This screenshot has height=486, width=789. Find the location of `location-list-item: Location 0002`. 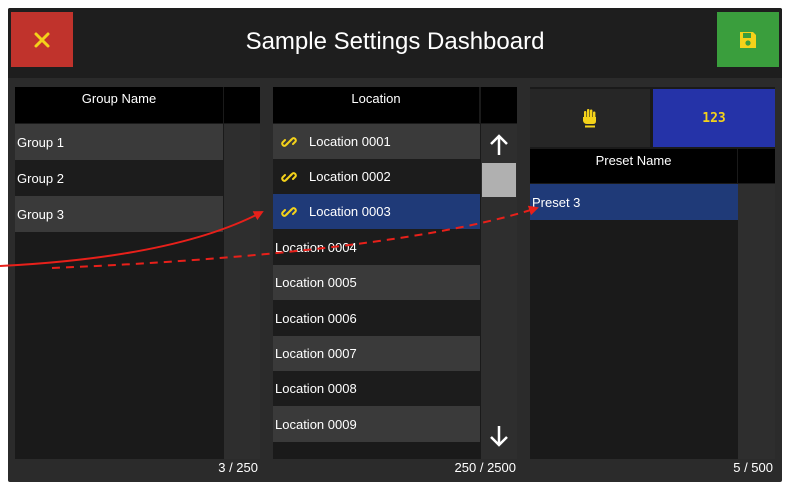

location-list-item: Location 0002 is located at coordinates (376, 176).